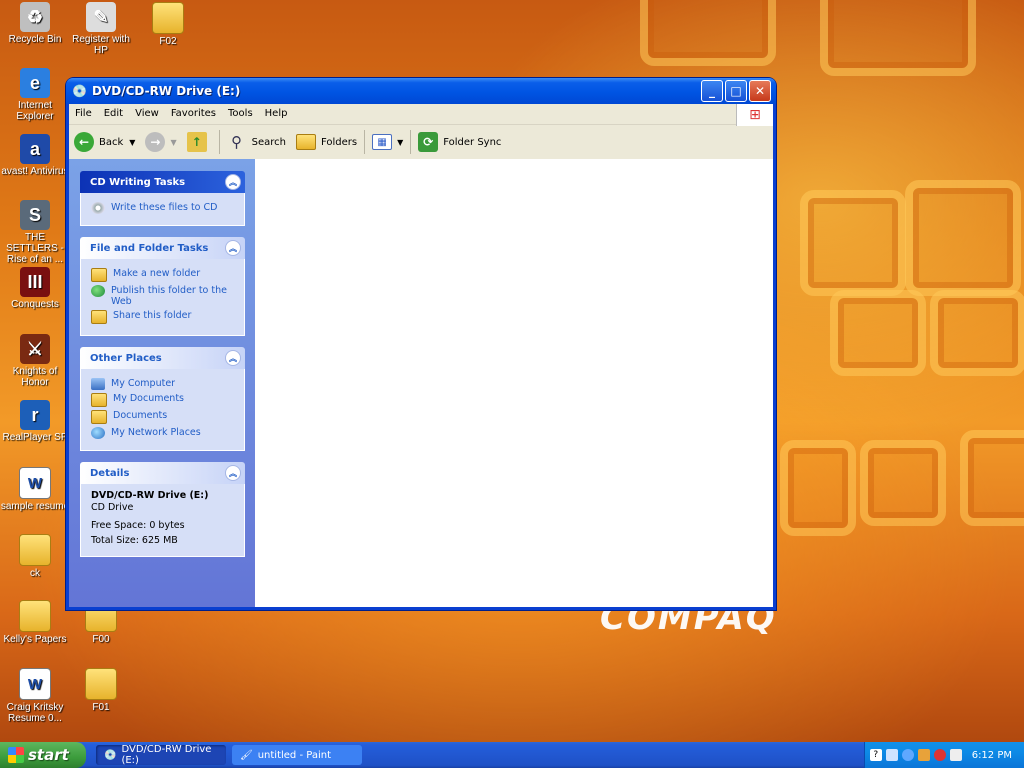 The height and width of the screenshot is (768, 1024). Describe the element at coordinates (162, 358) in the screenshot. I see `other-places-header: Other Places ︽` at that location.